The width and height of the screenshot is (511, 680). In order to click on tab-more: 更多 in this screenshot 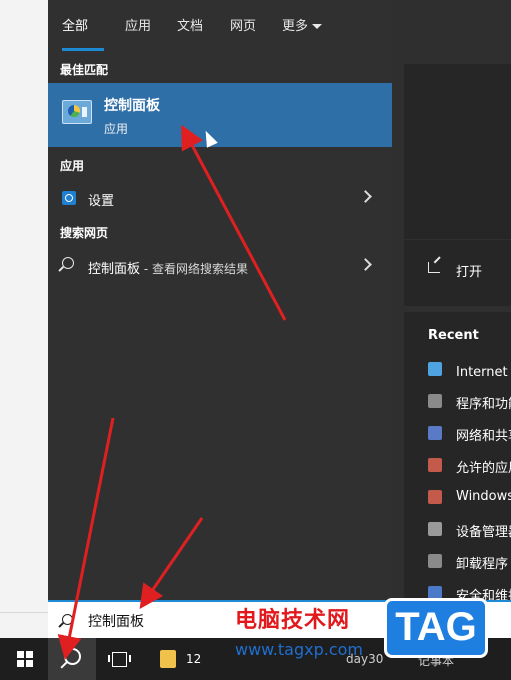, I will do `click(302, 24)`.